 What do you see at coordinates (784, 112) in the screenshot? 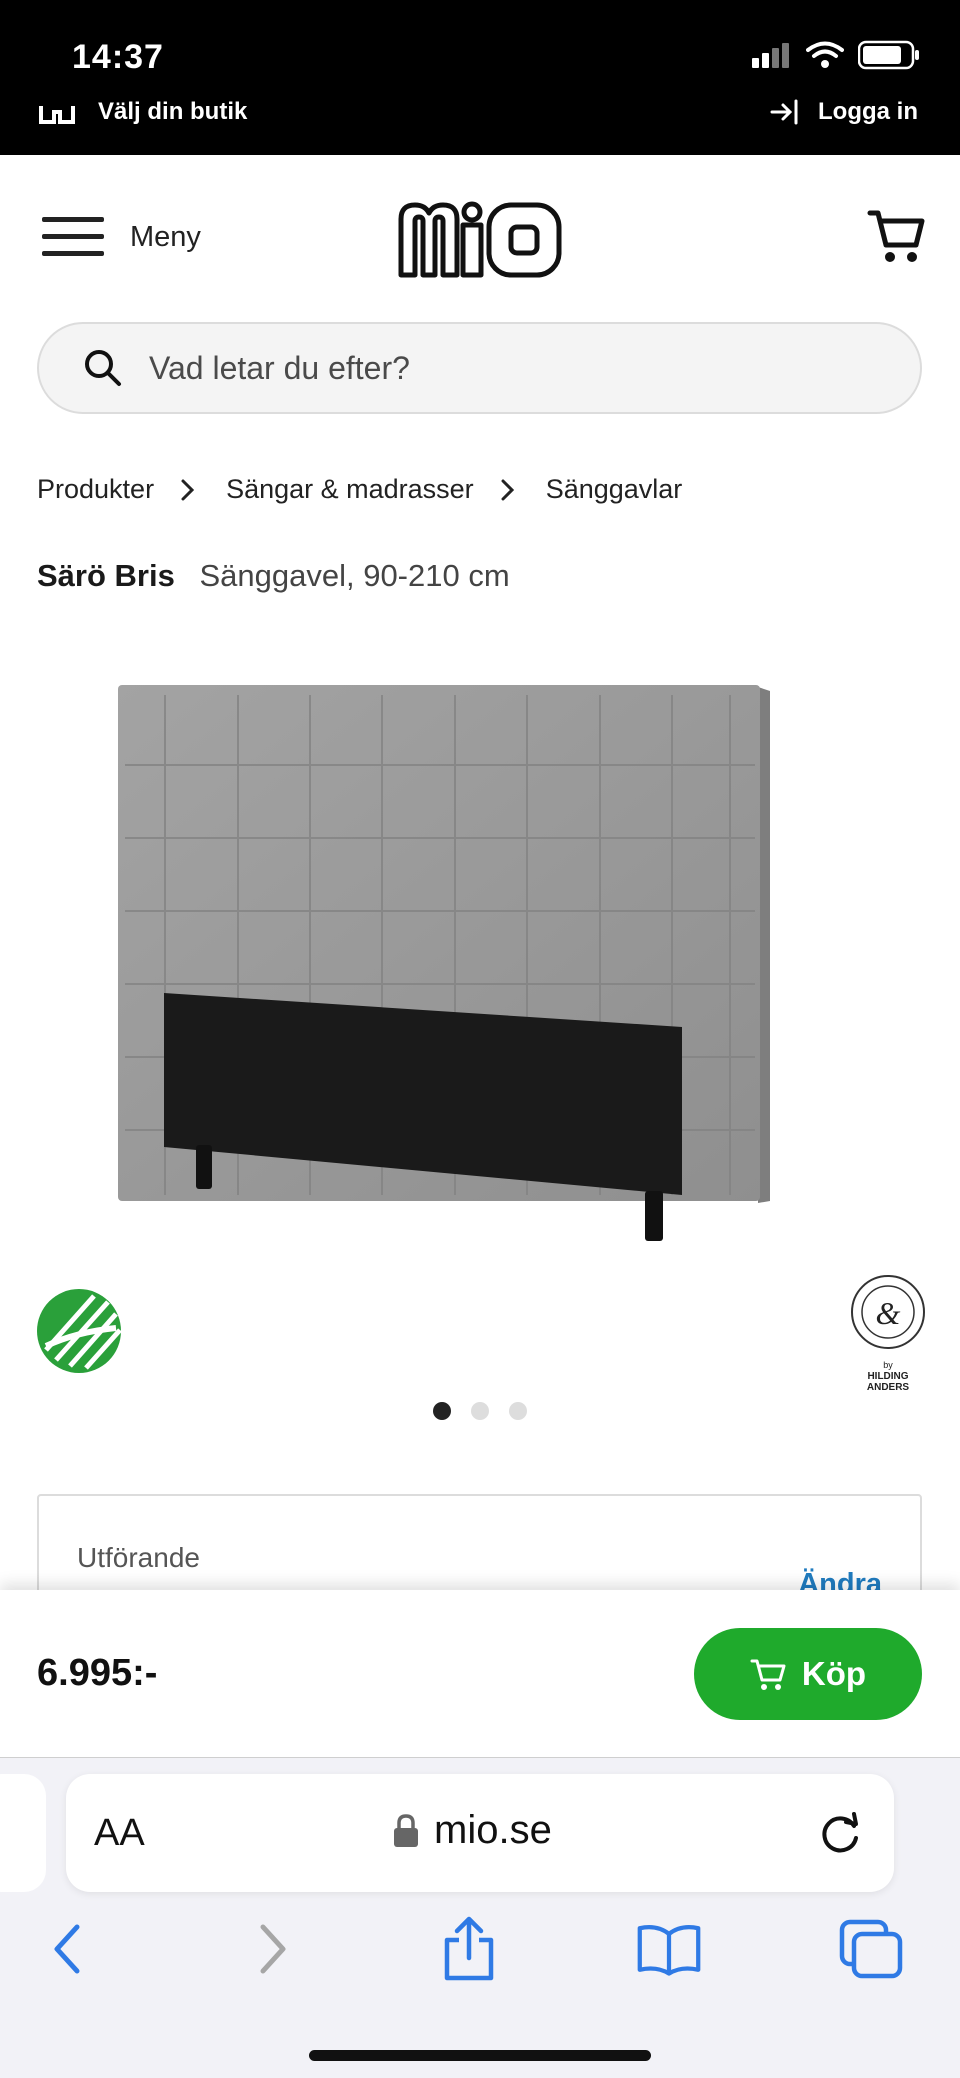
I see `login-icon` at bounding box center [784, 112].